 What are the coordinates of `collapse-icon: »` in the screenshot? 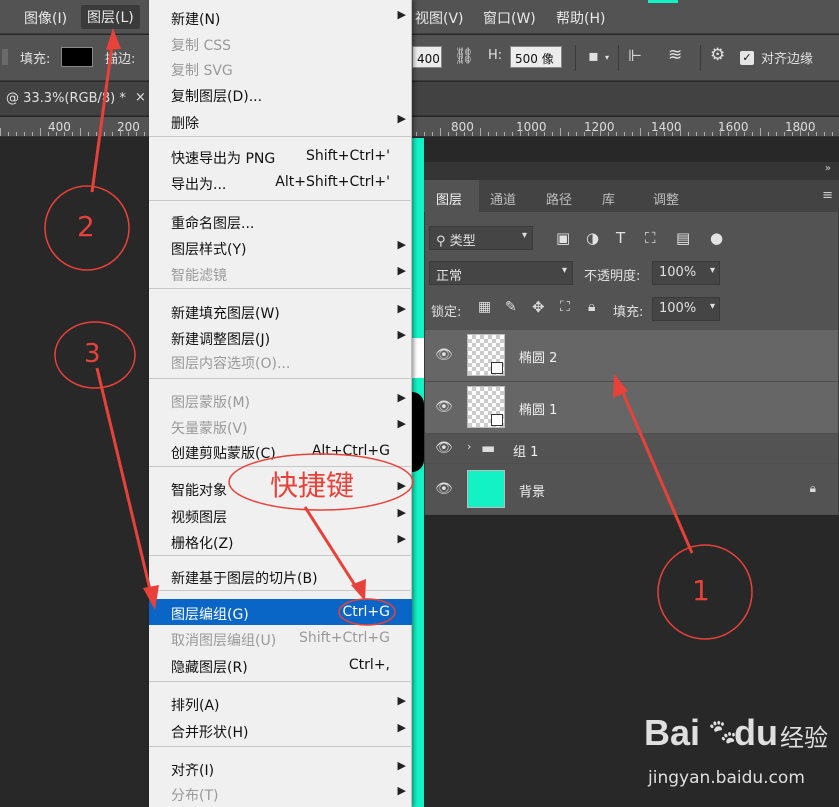 It's located at (828, 168).